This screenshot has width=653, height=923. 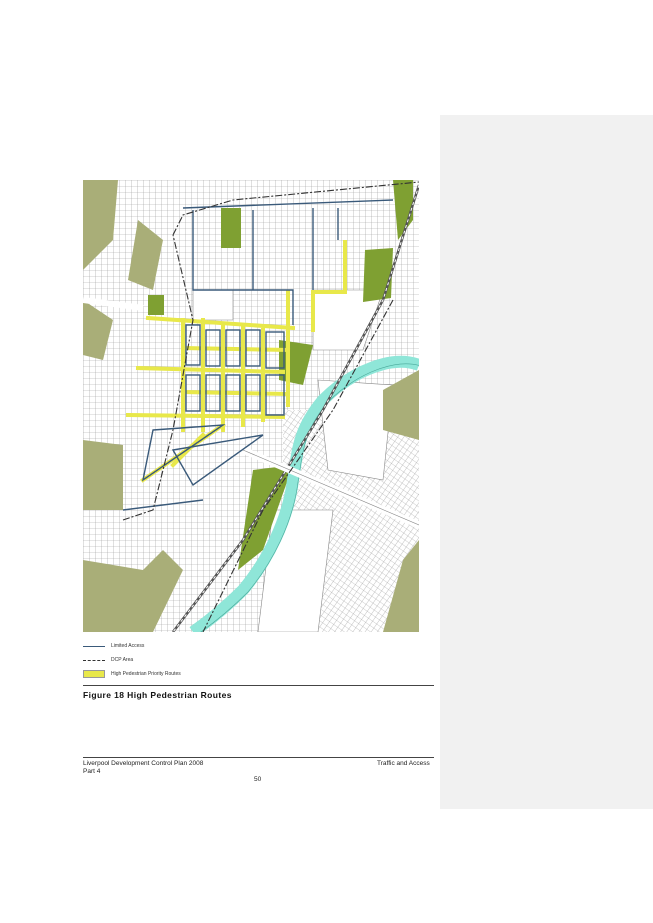 I want to click on page-number: 50, so click(x=258, y=779).